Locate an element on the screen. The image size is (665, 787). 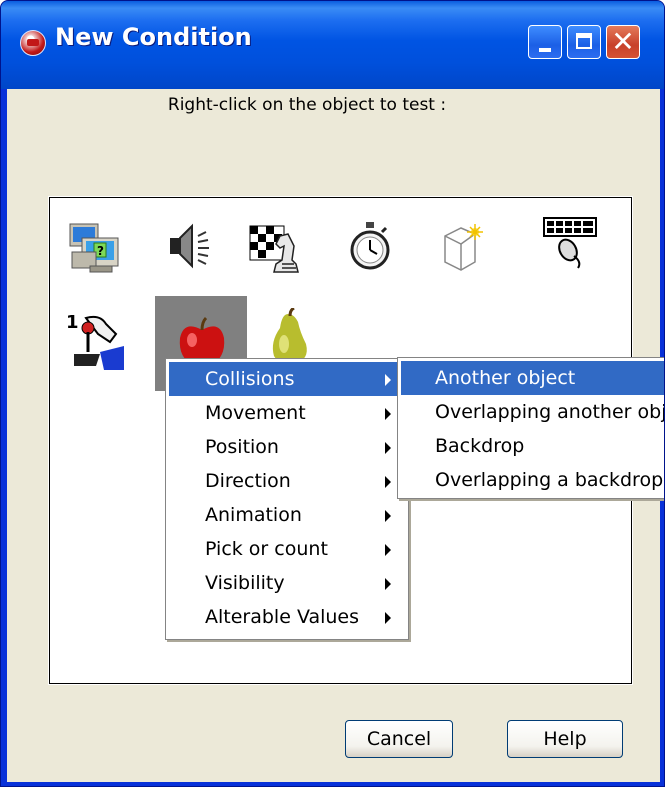
new-object-icon is located at coordinates (461, 246).